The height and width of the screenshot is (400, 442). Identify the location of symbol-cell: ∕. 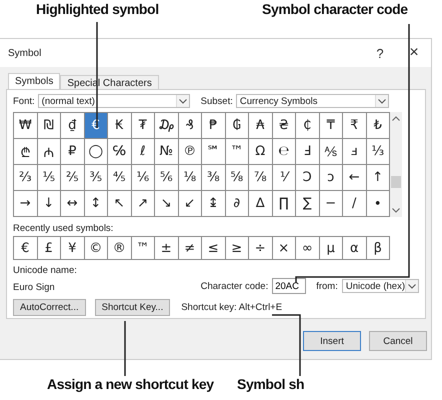
(354, 204).